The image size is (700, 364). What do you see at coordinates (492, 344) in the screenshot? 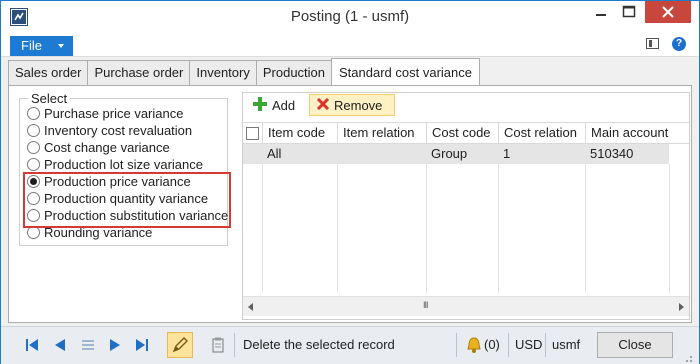
I see `notification-count: (0)` at bounding box center [492, 344].